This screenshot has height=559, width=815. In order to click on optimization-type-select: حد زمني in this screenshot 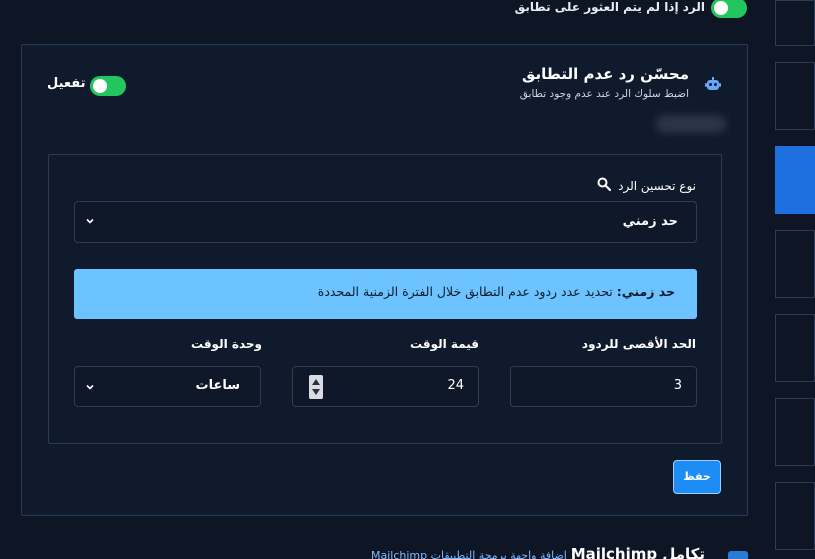, I will do `click(385, 222)`.